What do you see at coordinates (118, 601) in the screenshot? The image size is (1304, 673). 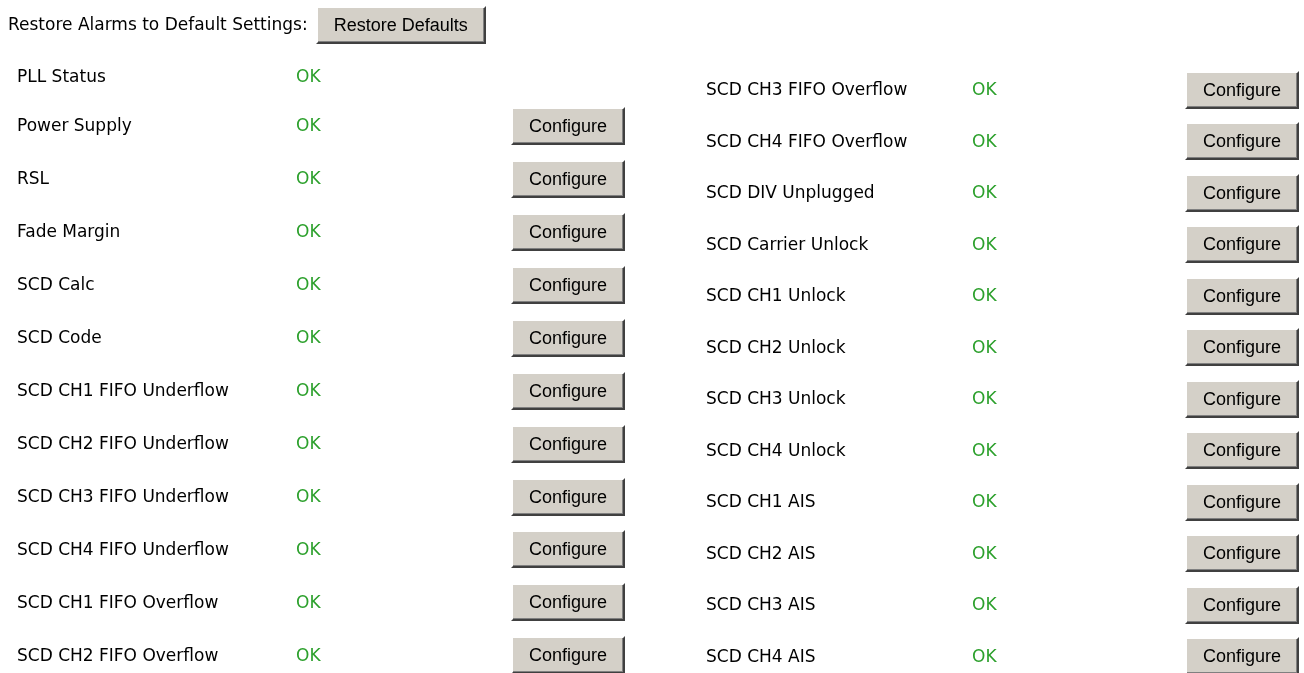 I see `alarm-name: SCD CH1 FIFO Overflow` at bounding box center [118, 601].